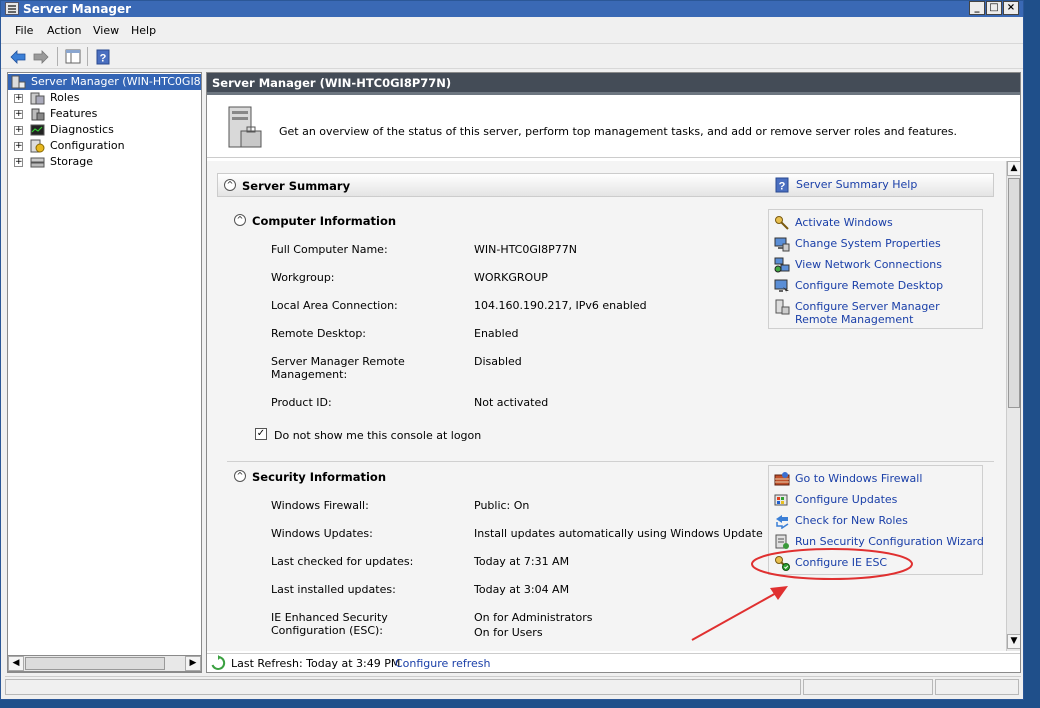 This screenshot has width=1040, height=708. I want to click on back-arrow-icon, so click(18, 56).